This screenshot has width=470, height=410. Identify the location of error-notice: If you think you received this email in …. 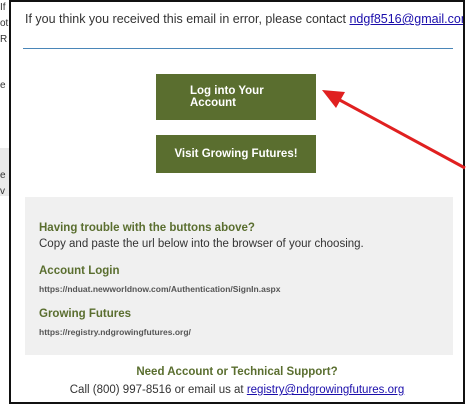
(244, 19).